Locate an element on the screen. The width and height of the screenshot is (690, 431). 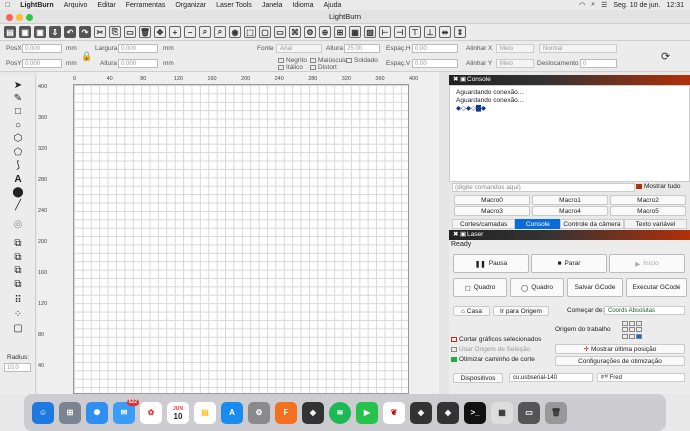
macro2-button: Macro2 is located at coordinates (648, 200).